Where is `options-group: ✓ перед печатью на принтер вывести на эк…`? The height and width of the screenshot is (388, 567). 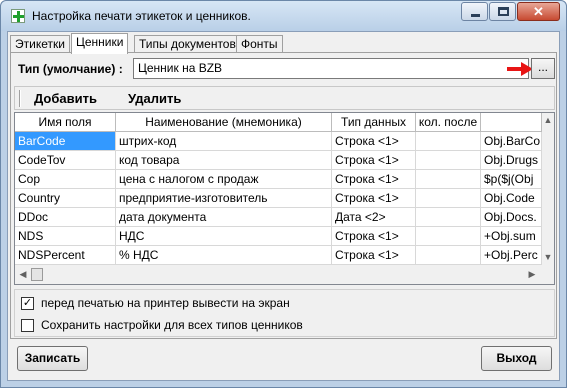
options-group: ✓ перед печатью на принтер вывести на эк… is located at coordinates (284, 313).